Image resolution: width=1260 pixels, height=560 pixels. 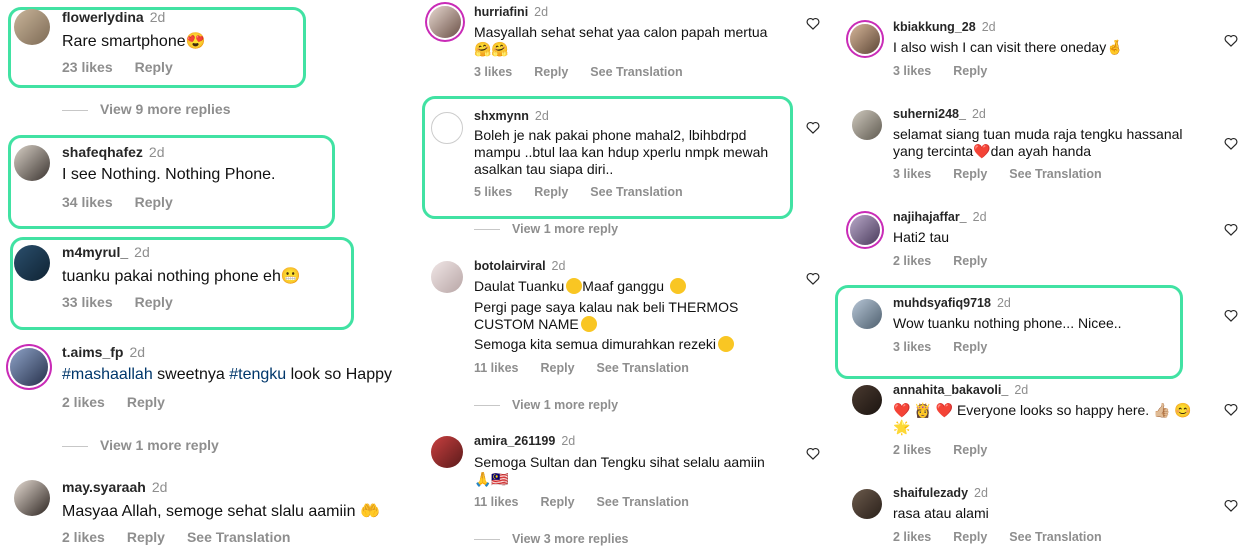 I want to click on comment-meta: 23 likes Reply, so click(x=128, y=67).